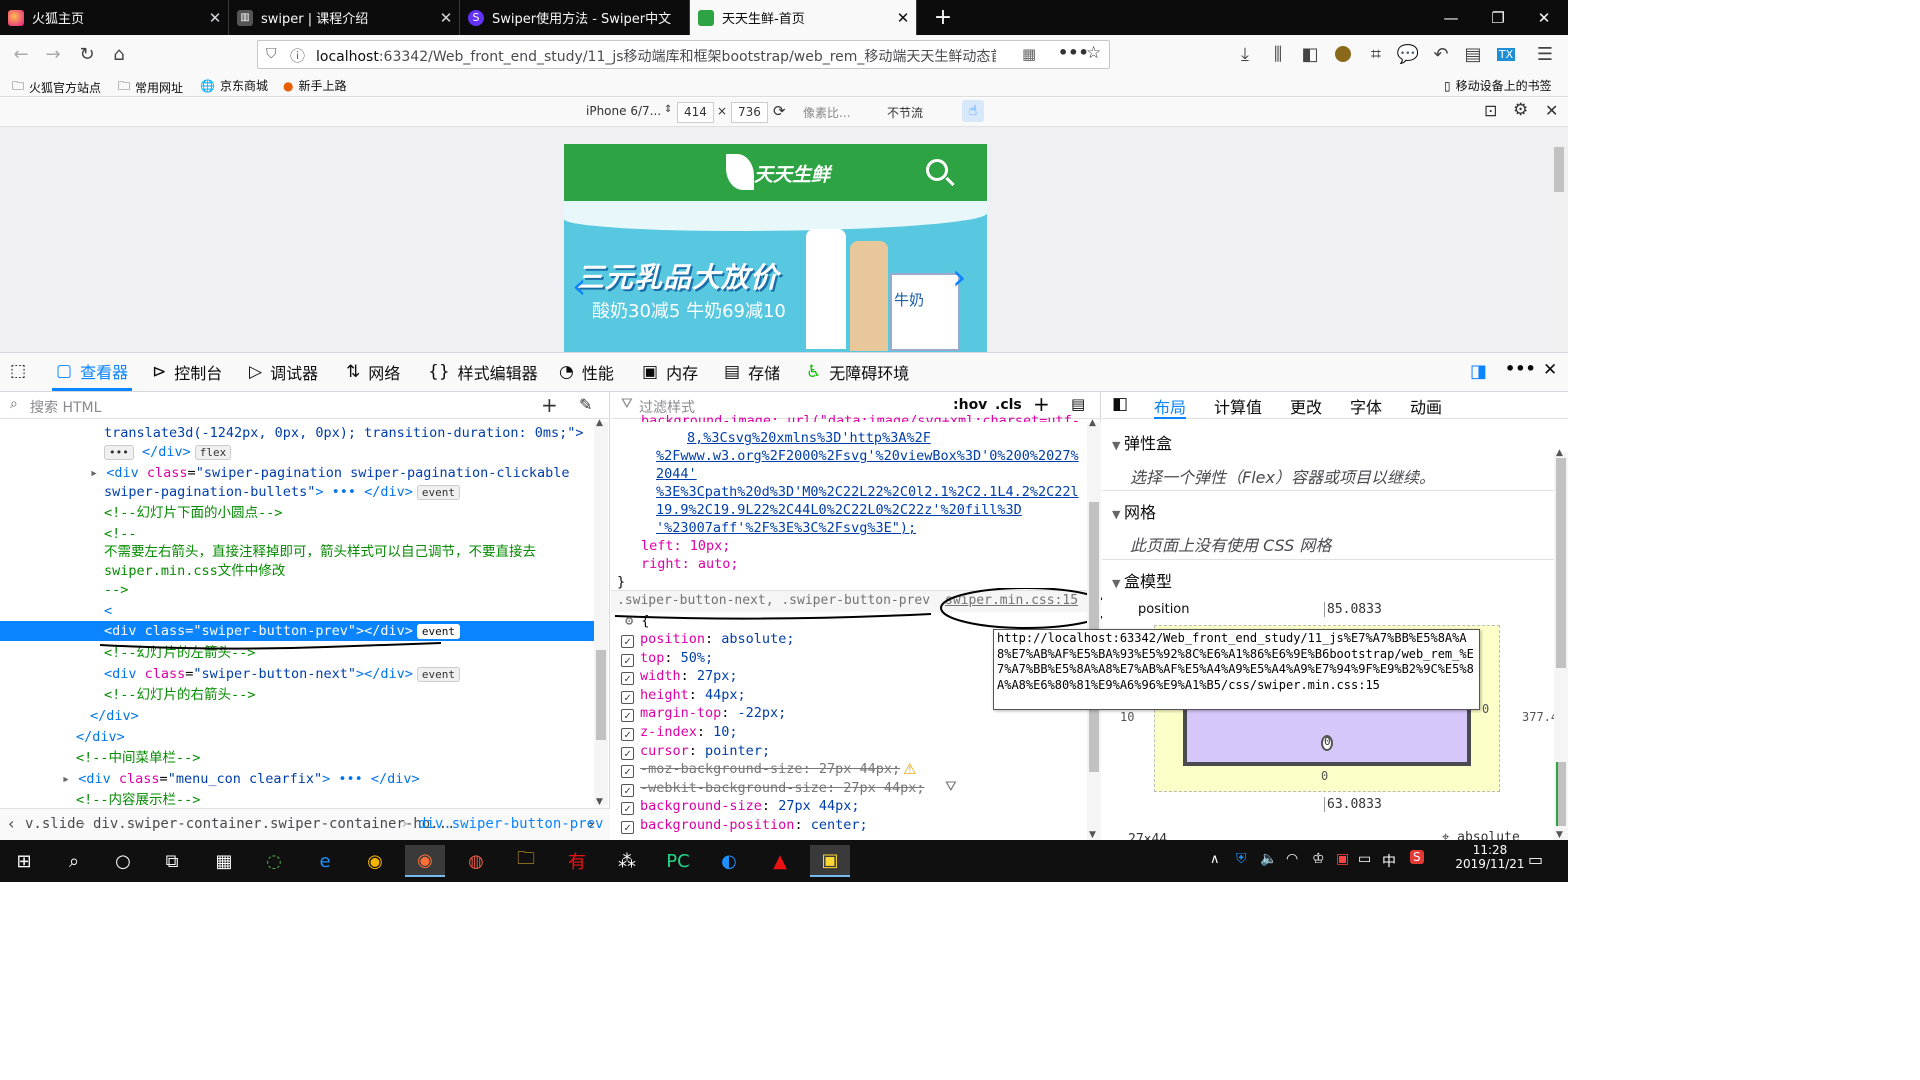  I want to click on comment-line: -->, so click(401, 590).